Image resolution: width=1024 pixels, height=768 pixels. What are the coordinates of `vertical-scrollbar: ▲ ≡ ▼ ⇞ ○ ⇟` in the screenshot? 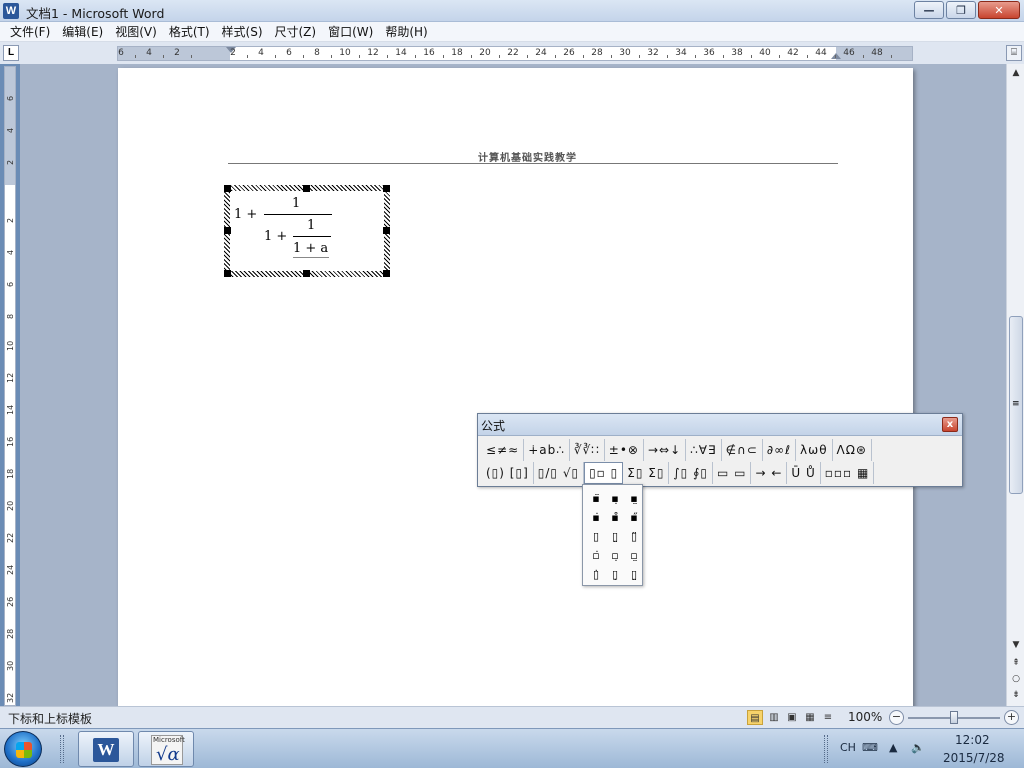 It's located at (1015, 385).